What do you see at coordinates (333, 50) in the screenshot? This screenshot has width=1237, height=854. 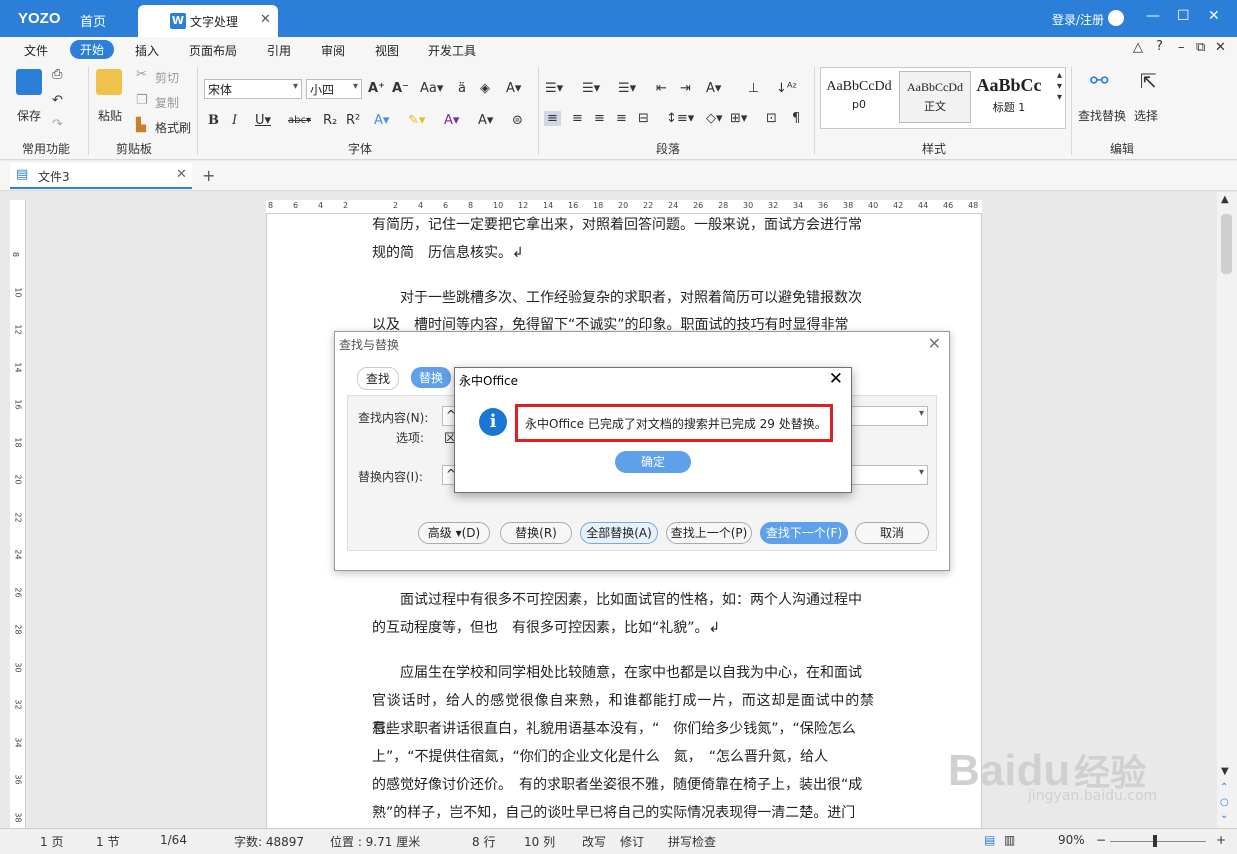 I see `menu-review: 审阅` at bounding box center [333, 50].